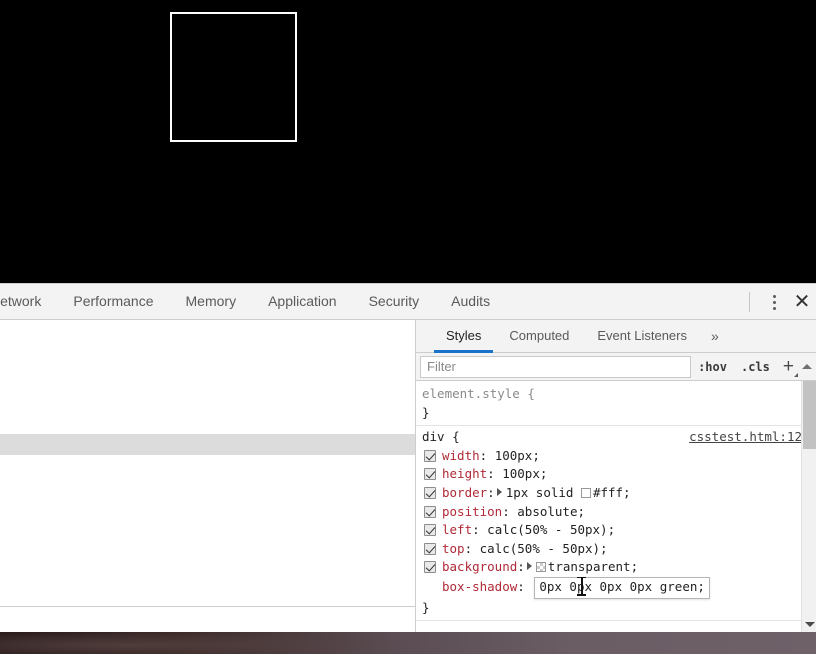  What do you see at coordinates (207, 619) in the screenshot?
I see `breadcrumb` at bounding box center [207, 619].